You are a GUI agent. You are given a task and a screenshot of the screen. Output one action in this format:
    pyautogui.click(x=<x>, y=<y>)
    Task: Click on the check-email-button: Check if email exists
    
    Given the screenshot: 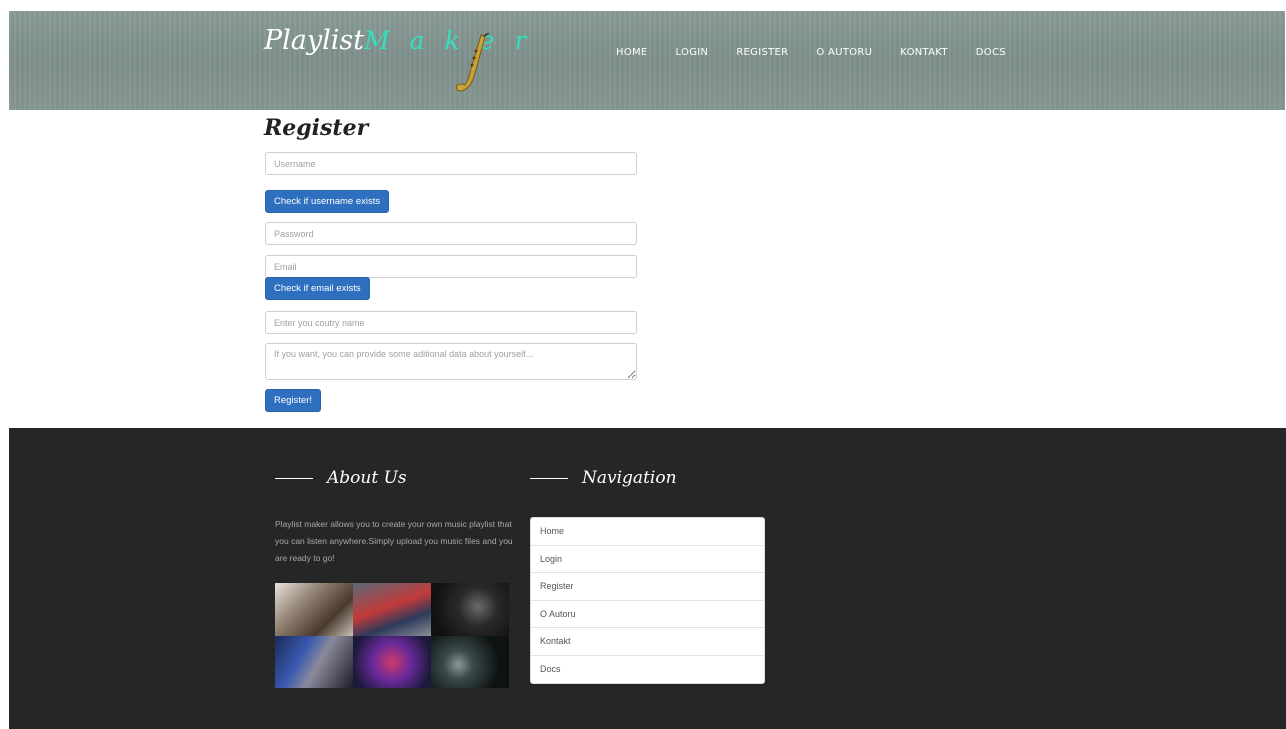 What is the action you would take?
    pyautogui.click(x=317, y=288)
    